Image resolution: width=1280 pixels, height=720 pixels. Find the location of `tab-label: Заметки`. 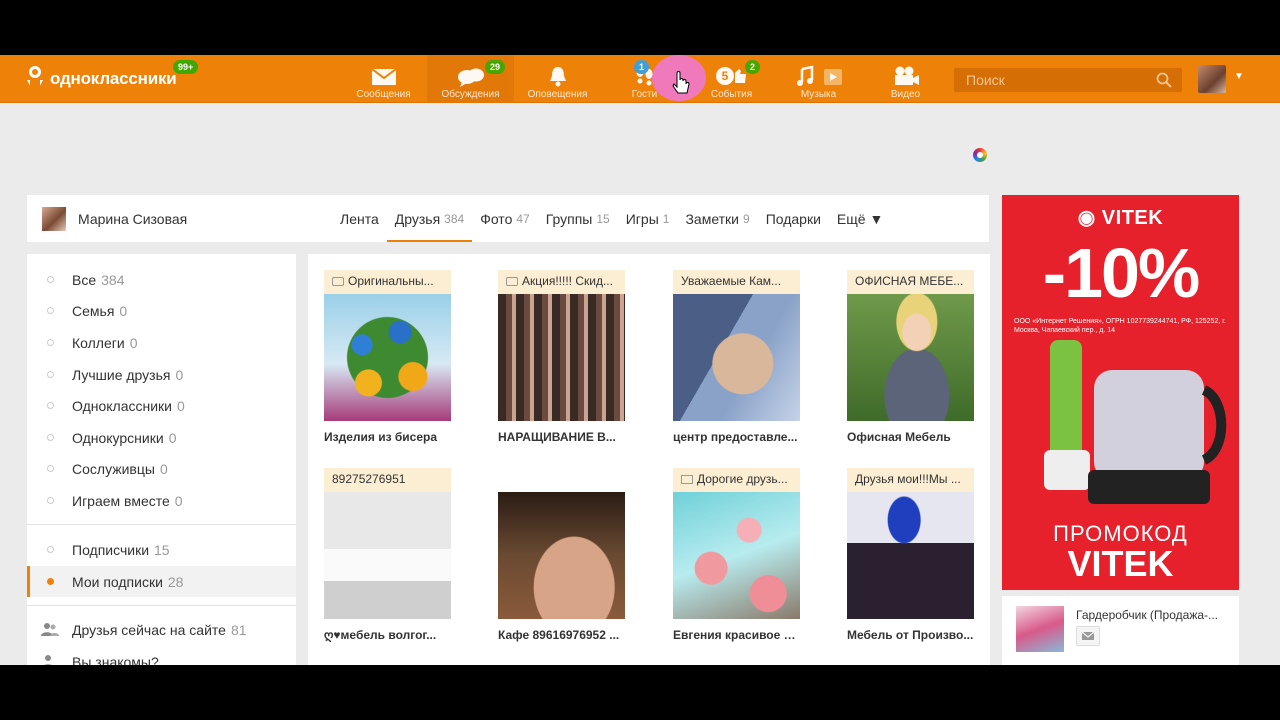

tab-label: Заметки is located at coordinates (712, 218).